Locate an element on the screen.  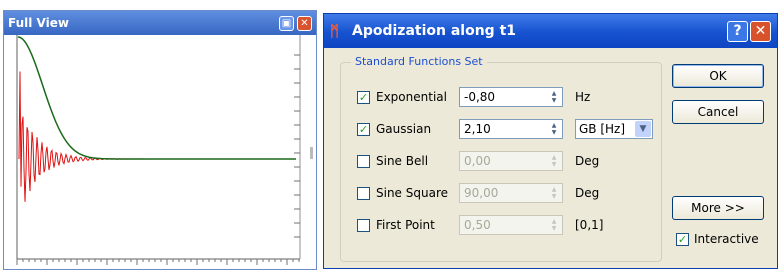
dialog-title: Apodization along t1 is located at coordinates (434, 31).